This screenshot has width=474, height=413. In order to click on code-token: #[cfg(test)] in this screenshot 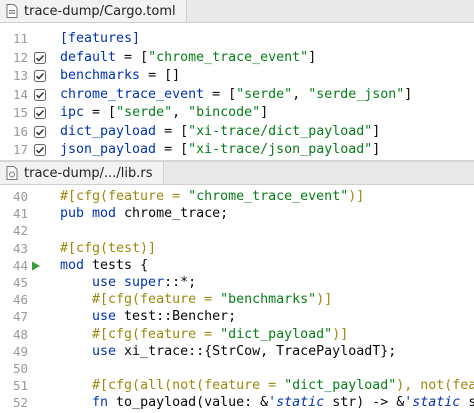, I will do `click(108, 248)`.